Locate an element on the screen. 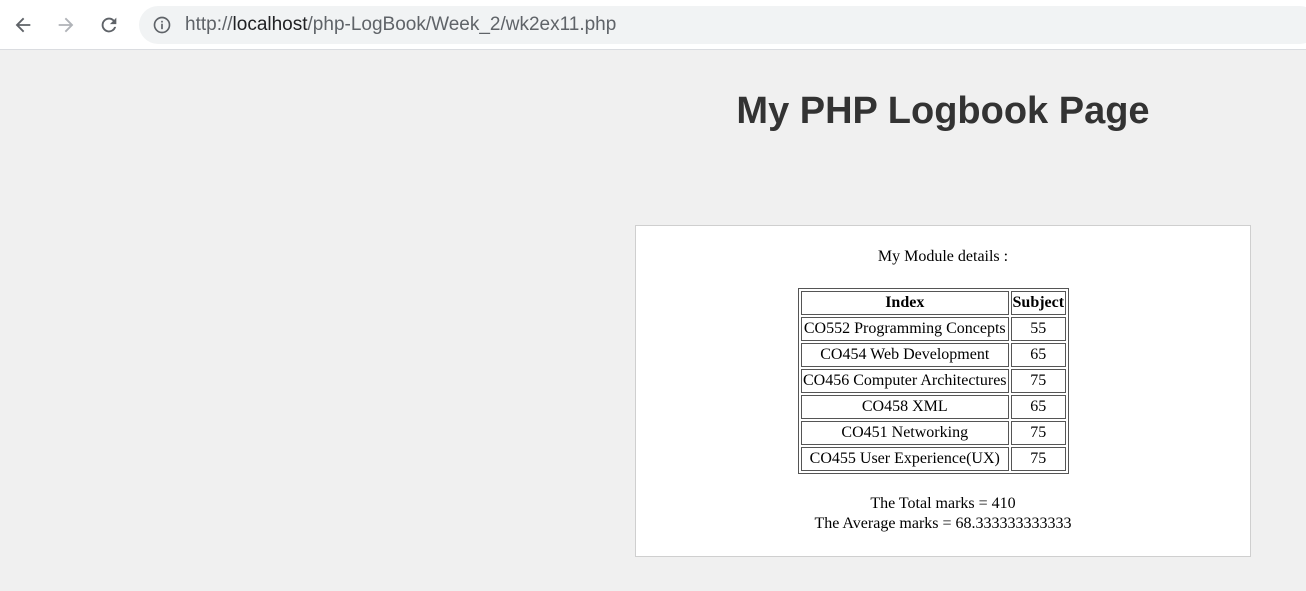  table-row: CO456 Computer Architectures 75 is located at coordinates (934, 381).